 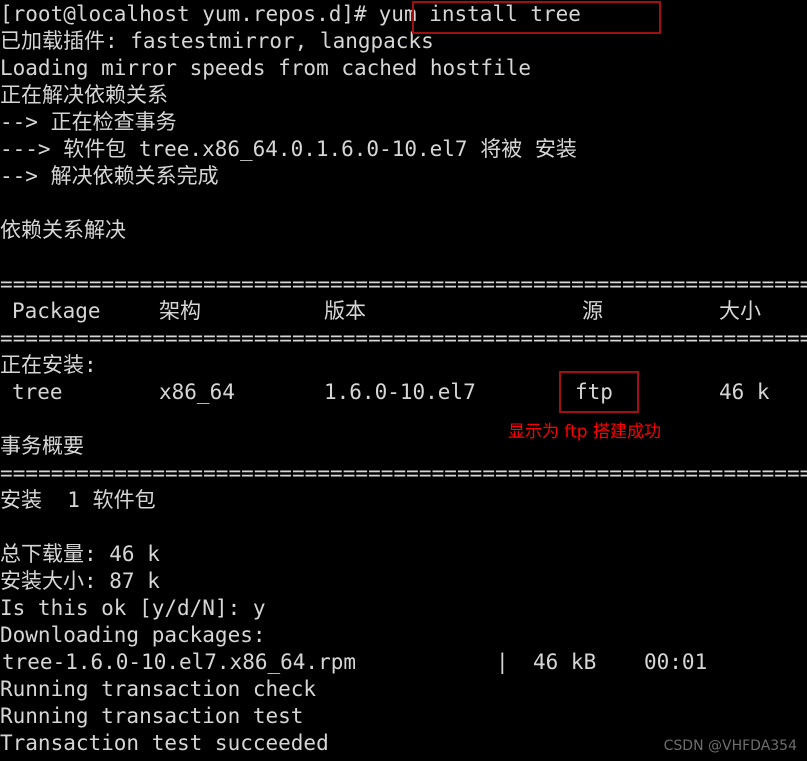 What do you see at coordinates (197, 392) in the screenshot?
I see `table-cell-arch: x86_64` at bounding box center [197, 392].